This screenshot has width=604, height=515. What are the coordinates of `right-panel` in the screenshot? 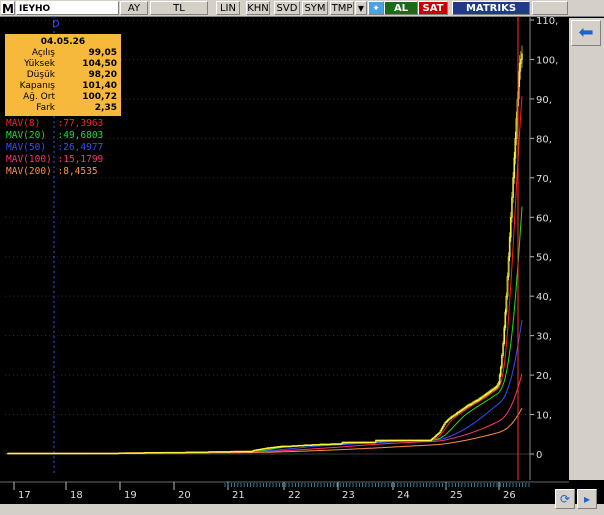 It's located at (586, 249).